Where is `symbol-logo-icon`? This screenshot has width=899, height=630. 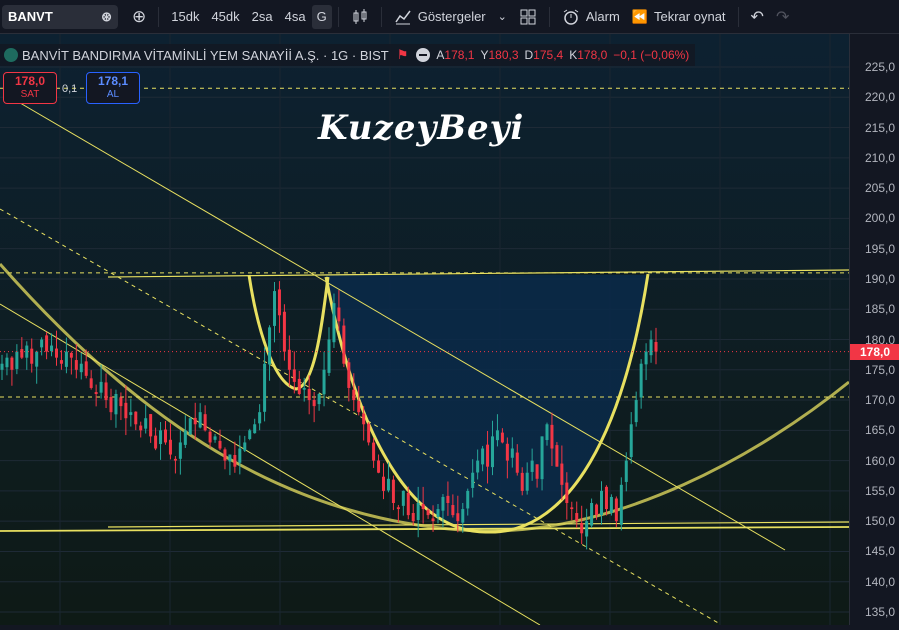
symbol-logo-icon is located at coordinates (11, 55).